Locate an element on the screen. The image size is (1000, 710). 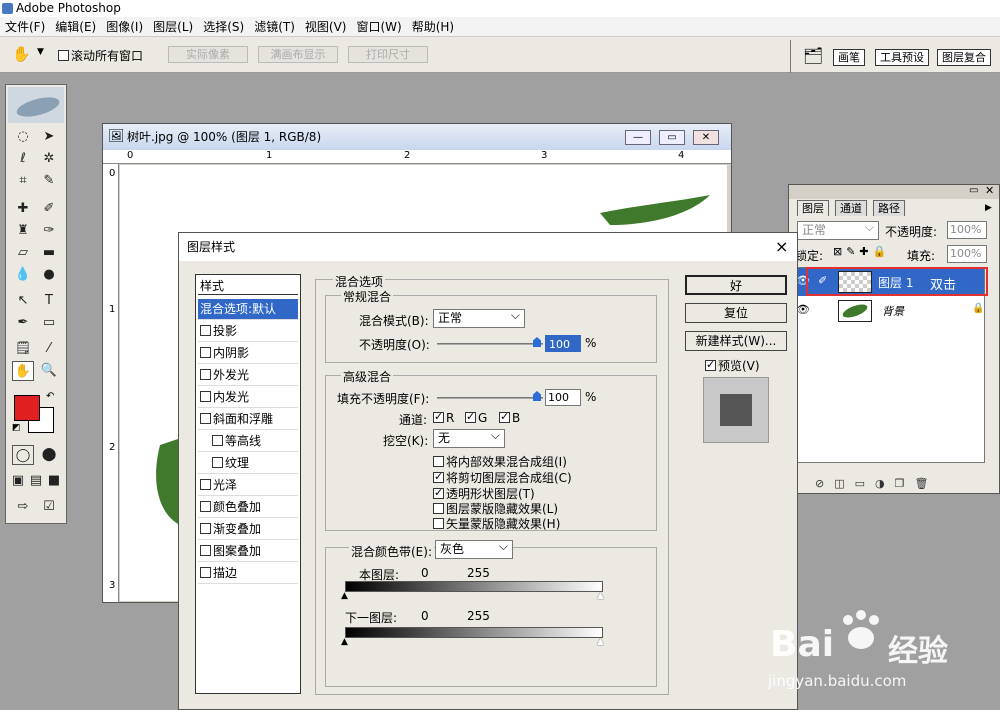
menu-image: 图像(I) is located at coordinates (124, 26).